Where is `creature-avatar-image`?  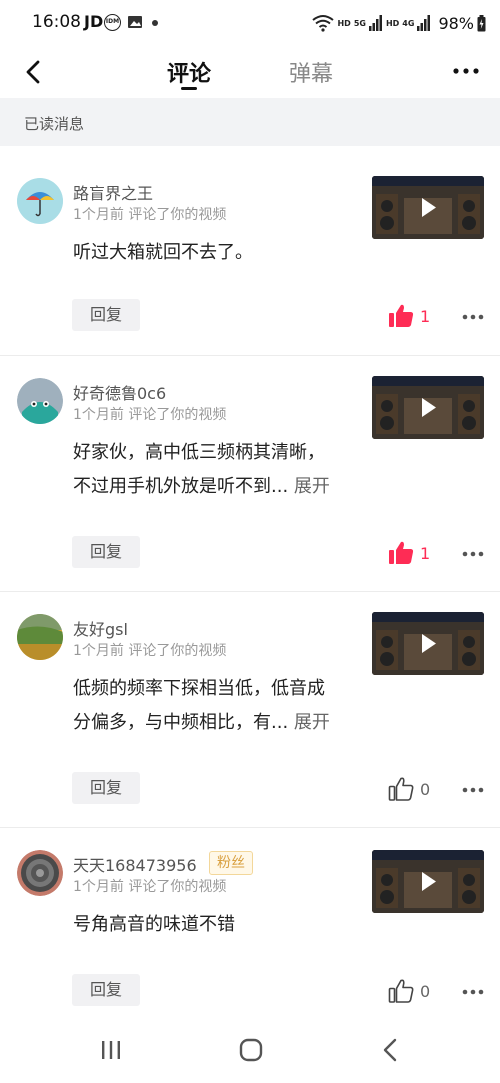 creature-avatar-image is located at coordinates (40, 401).